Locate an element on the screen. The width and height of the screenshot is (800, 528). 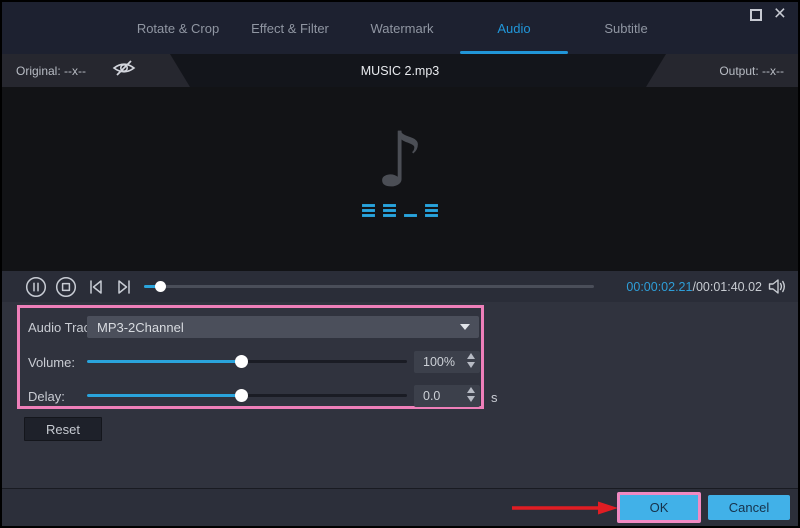
audio-track-value: MP3-2Channel is located at coordinates (140, 327).